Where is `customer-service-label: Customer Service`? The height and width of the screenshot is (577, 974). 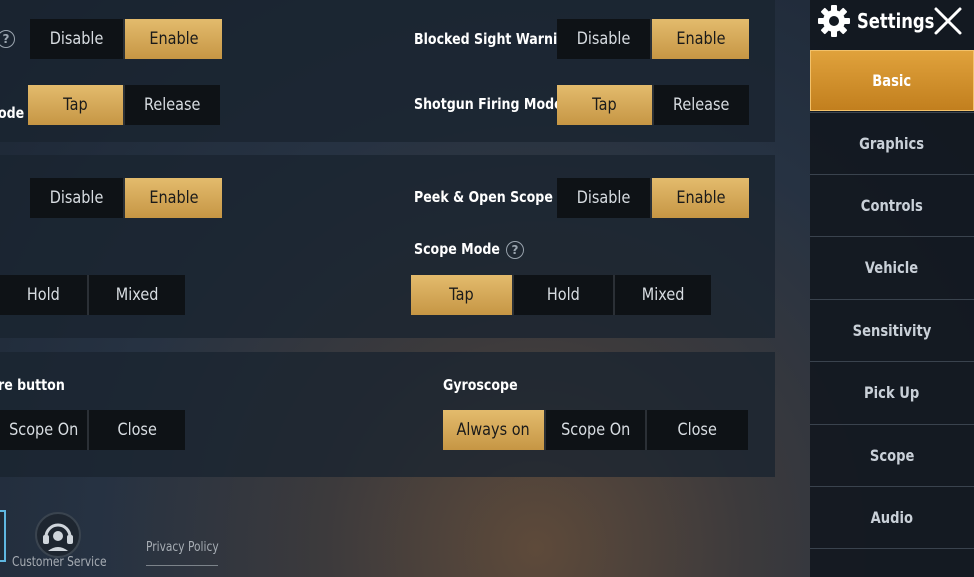
customer-service-label: Customer Service is located at coordinates (59, 562).